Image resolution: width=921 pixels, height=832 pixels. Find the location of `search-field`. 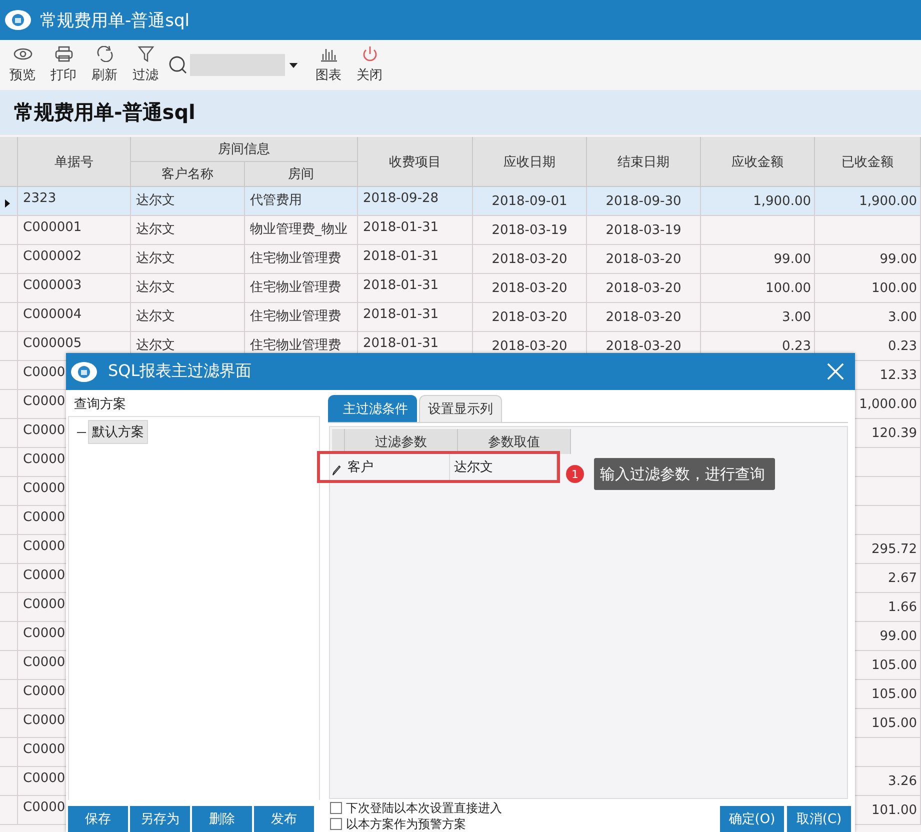

search-field is located at coordinates (244, 65).